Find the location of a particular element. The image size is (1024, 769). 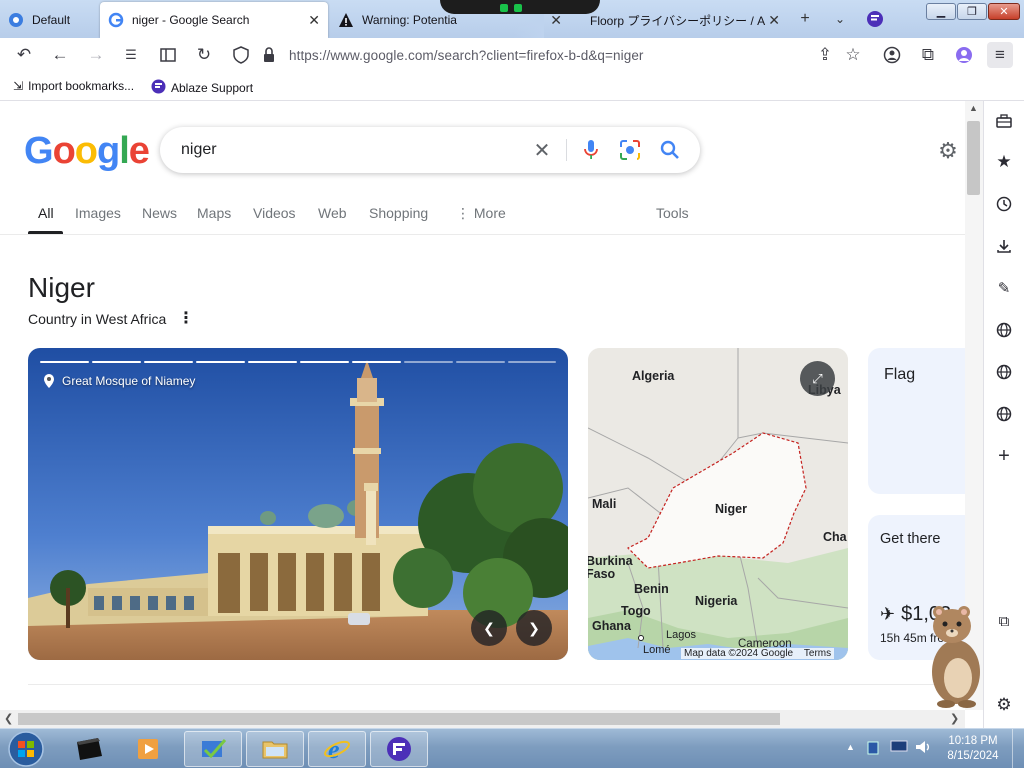

black-box-icon is located at coordinates (89, 749).